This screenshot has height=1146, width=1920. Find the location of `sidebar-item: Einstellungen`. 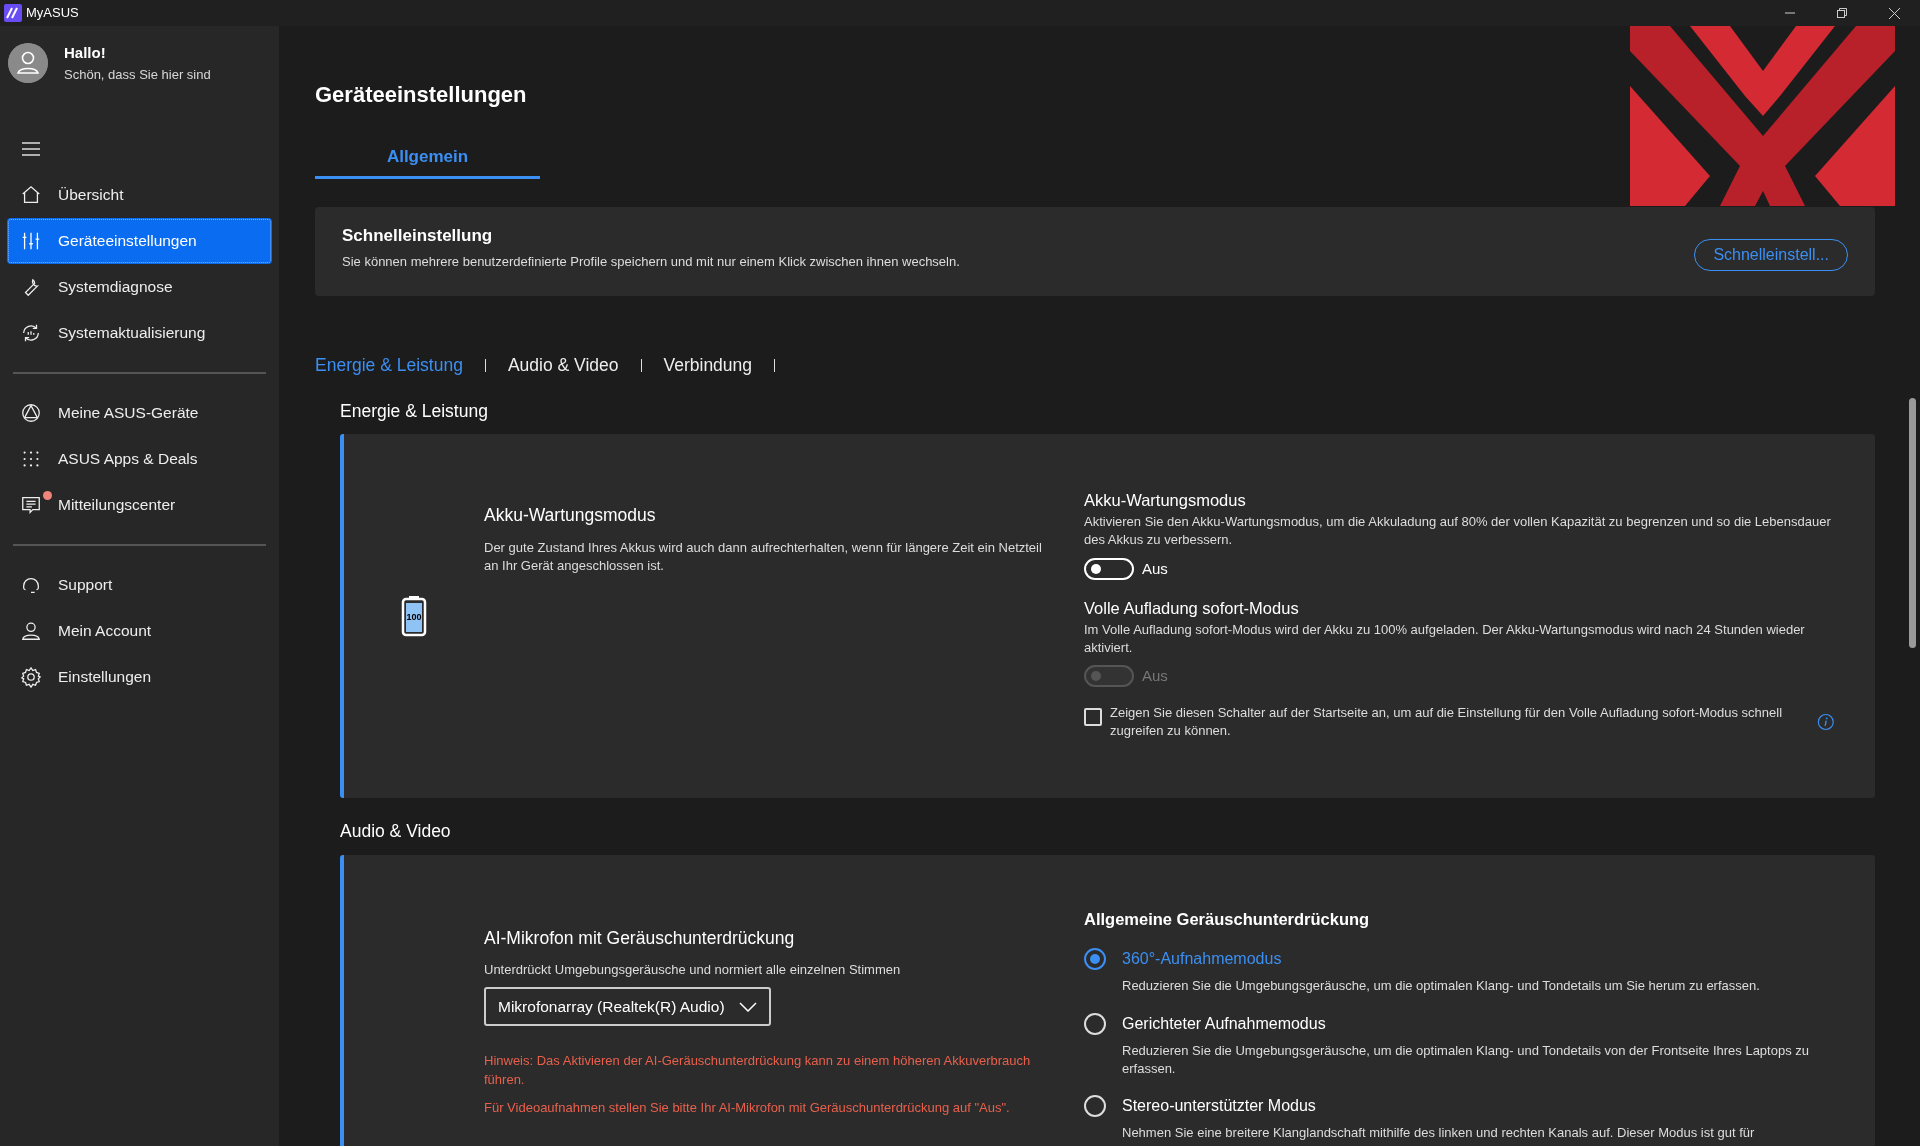

sidebar-item: Einstellungen is located at coordinates (139, 677).